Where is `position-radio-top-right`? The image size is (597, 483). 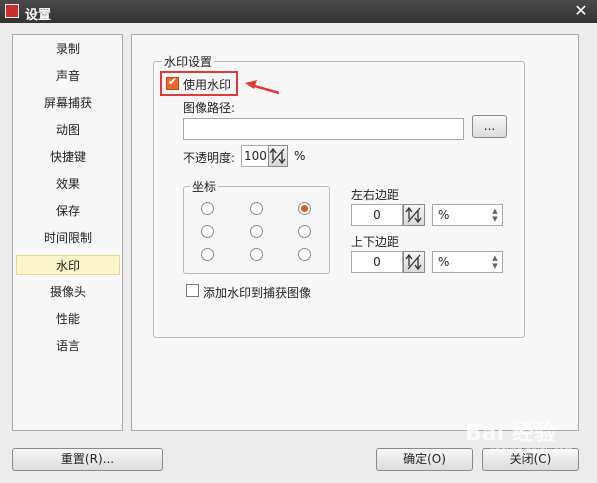
position-radio-top-right is located at coordinates (304, 208).